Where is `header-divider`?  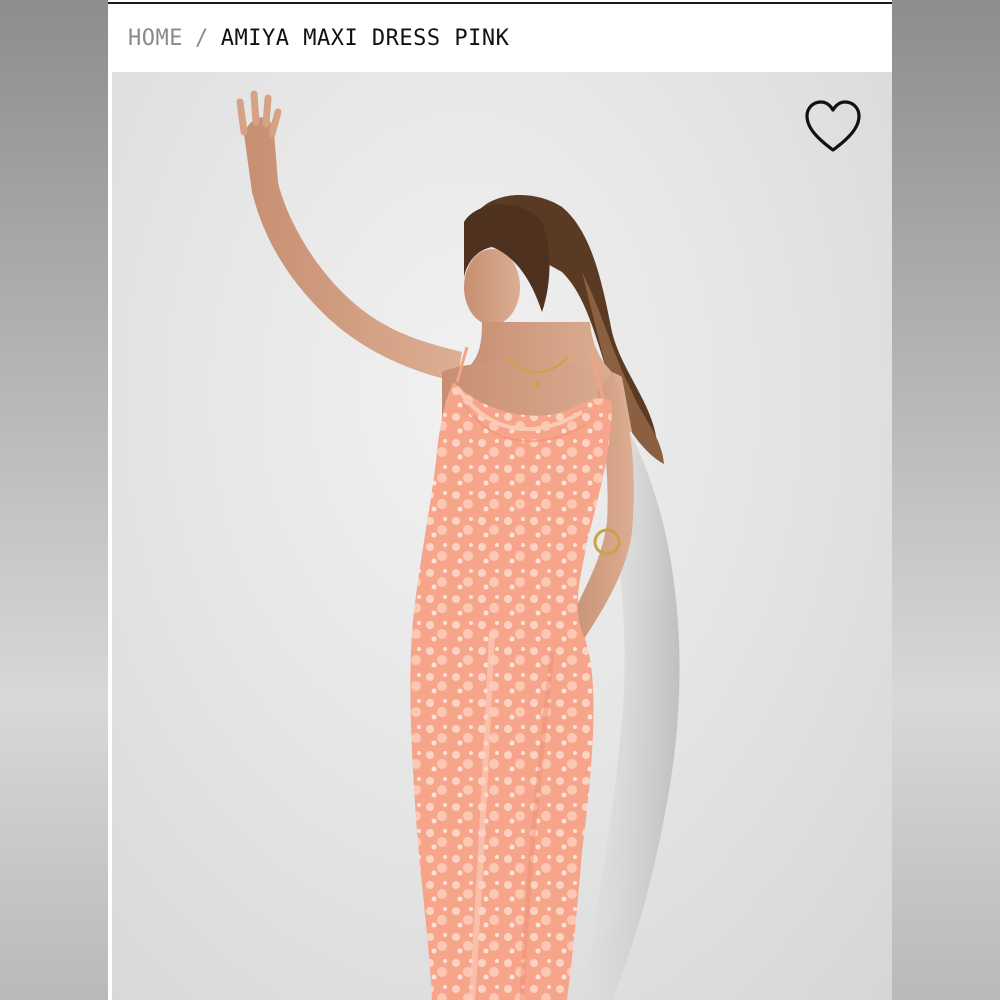 header-divider is located at coordinates (500, 3).